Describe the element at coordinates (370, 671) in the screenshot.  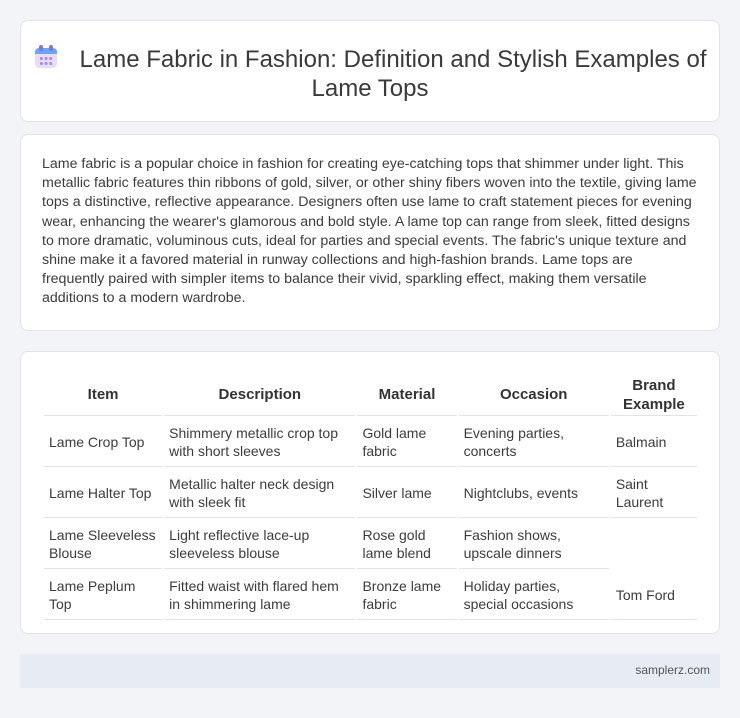
I see `footer: samplerz.com` at that location.